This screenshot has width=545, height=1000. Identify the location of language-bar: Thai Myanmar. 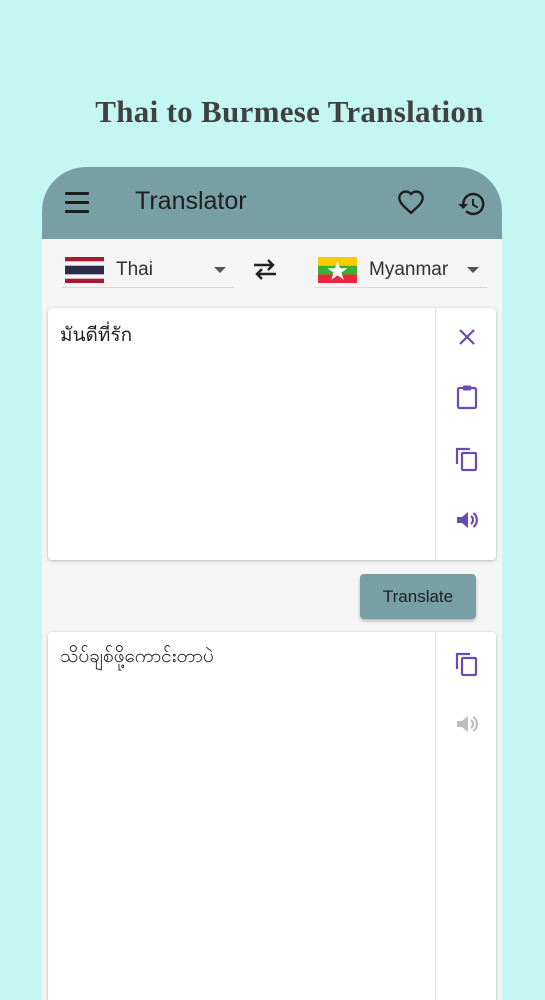
(272, 267).